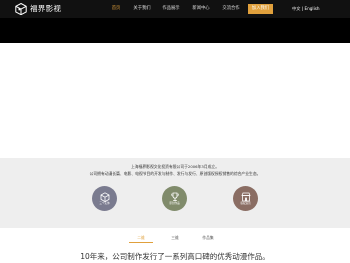 The width and height of the screenshot is (350, 263). Describe the element at coordinates (201, 9) in the screenshot. I see `nav-item-news: 新闻中心` at that location.